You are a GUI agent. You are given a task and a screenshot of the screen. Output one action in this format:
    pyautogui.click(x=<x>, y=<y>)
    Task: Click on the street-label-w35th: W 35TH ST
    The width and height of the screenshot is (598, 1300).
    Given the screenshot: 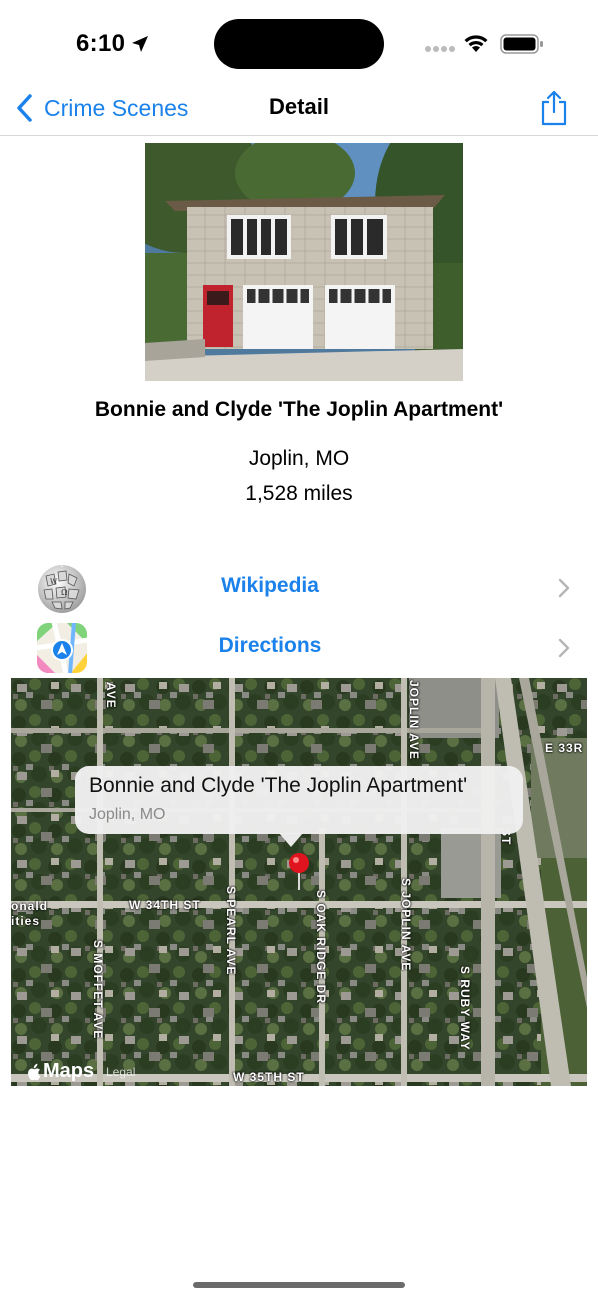 What is the action you would take?
    pyautogui.click(x=269, y=1077)
    